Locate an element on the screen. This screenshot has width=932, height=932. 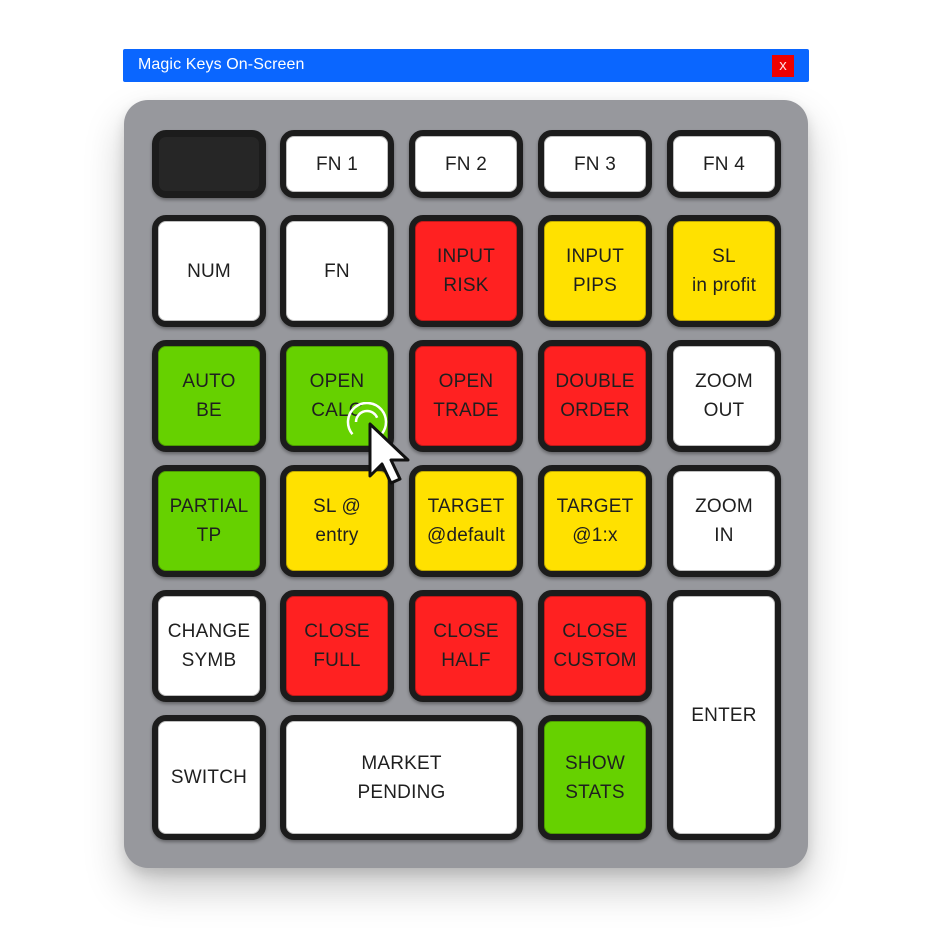
key-target-1x: TARGET @1:x is located at coordinates (595, 521).